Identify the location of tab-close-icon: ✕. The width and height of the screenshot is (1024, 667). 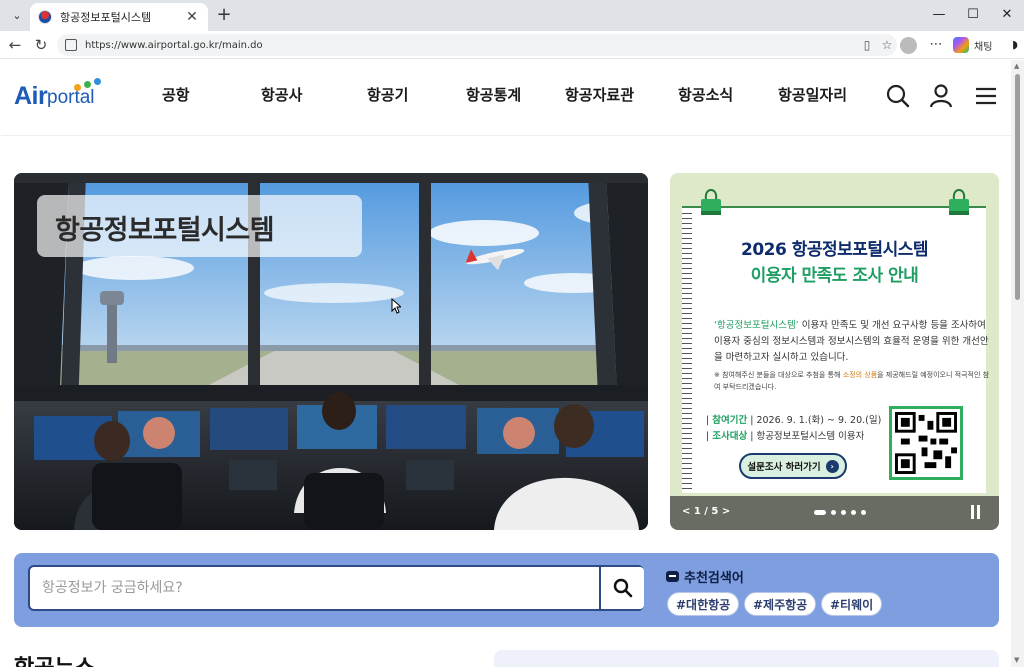
(192, 17).